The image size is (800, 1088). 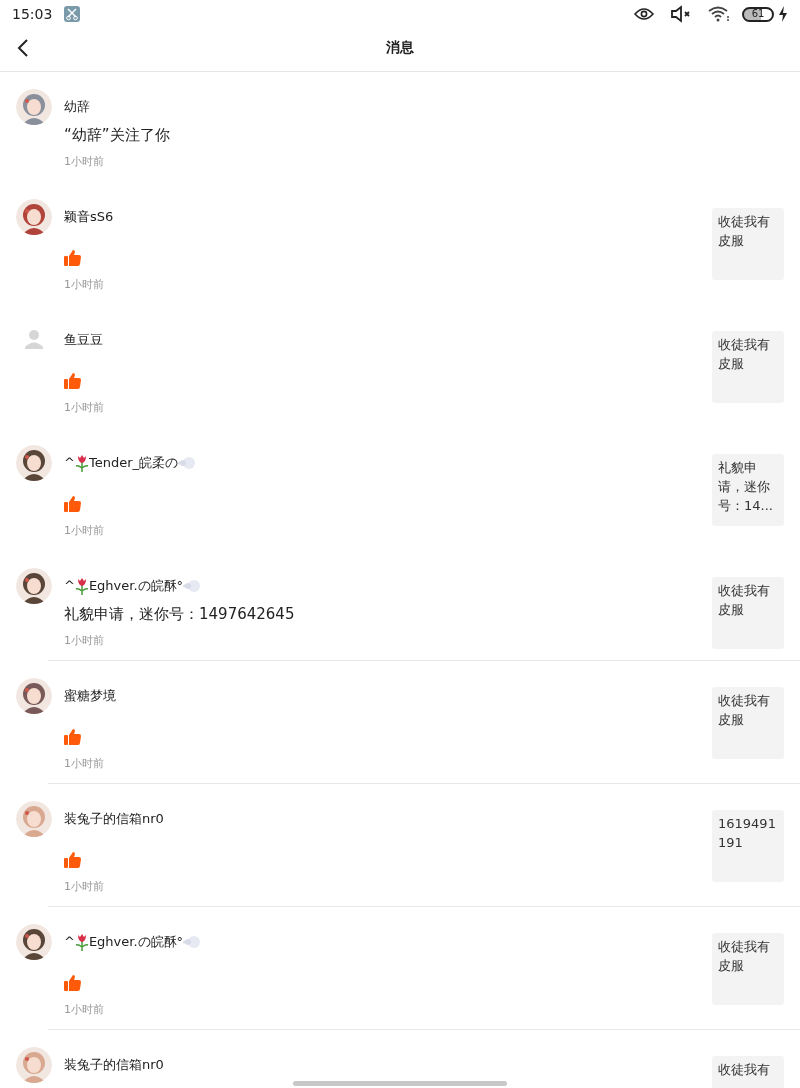 I want to click on scissors-icon, so click(x=72, y=14).